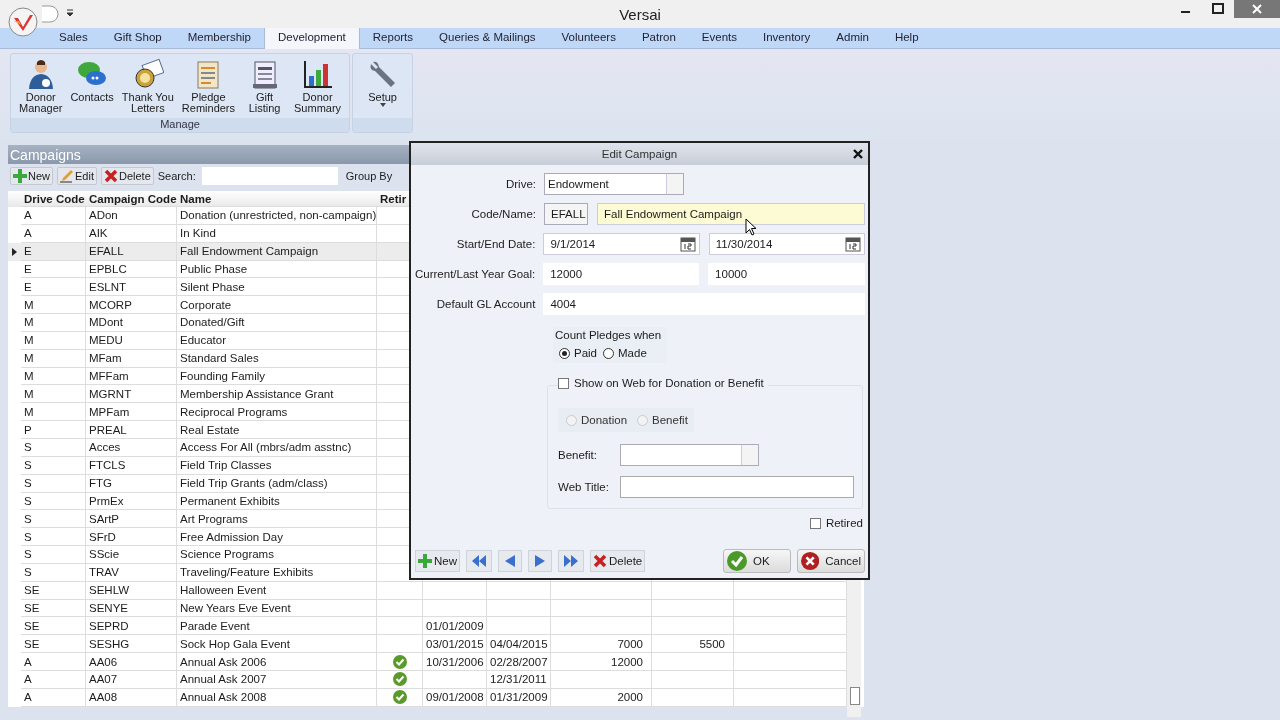 Image resolution: width=1280 pixels, height=720 pixels. What do you see at coordinates (53, 697) in the screenshot?
I see `table-cell: A` at bounding box center [53, 697].